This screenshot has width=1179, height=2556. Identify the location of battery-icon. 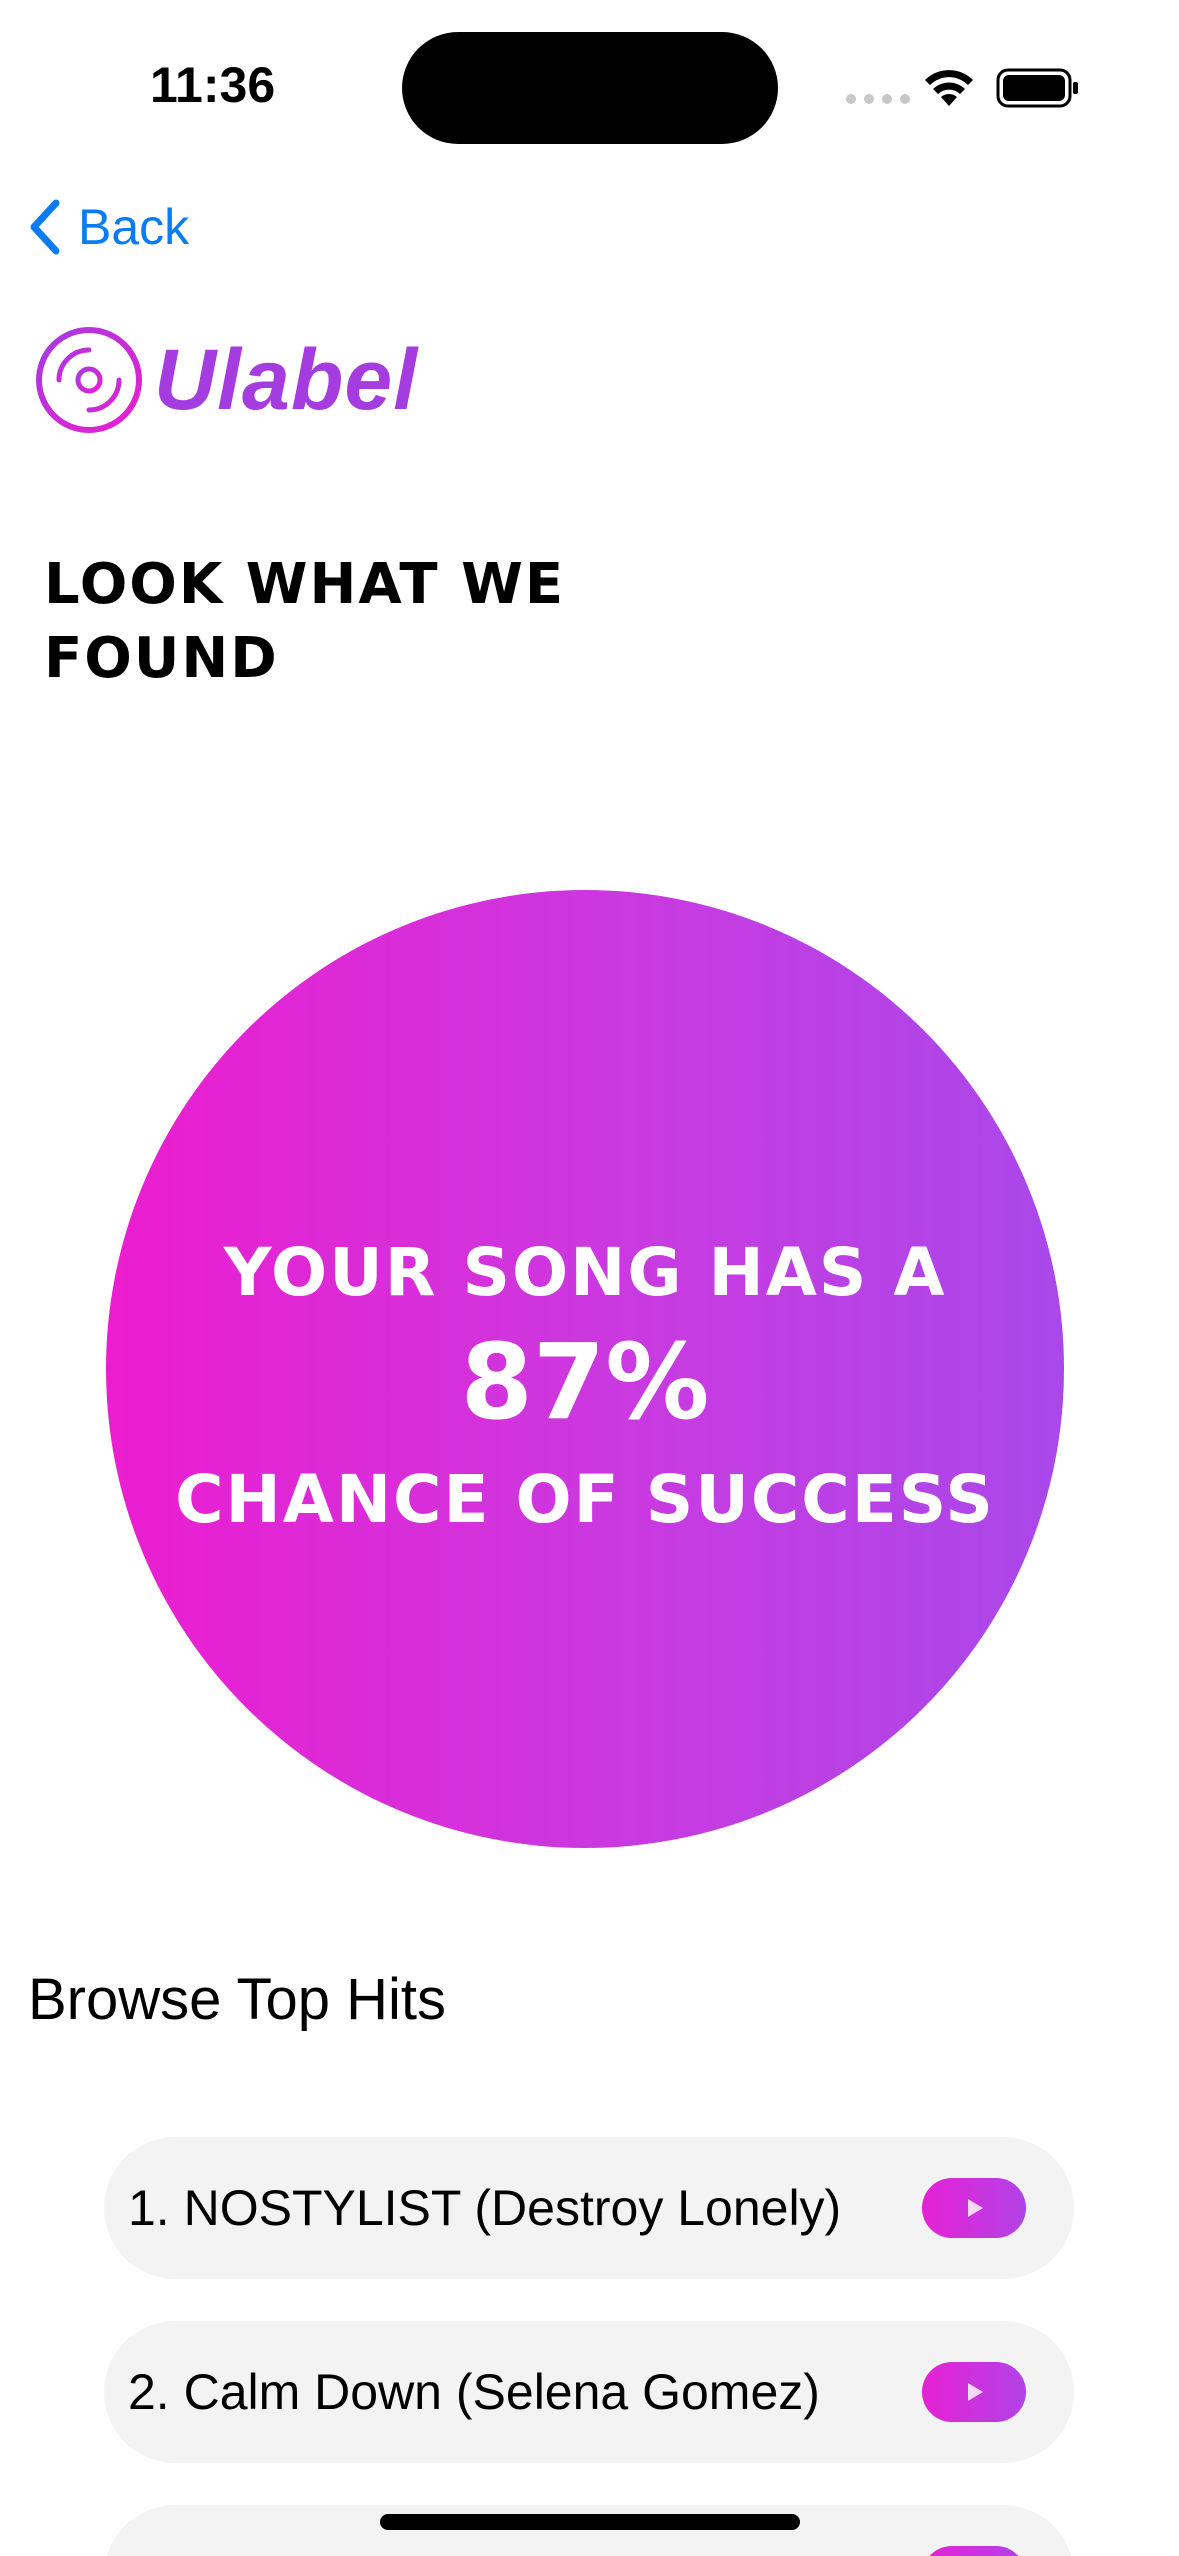
(1037, 88).